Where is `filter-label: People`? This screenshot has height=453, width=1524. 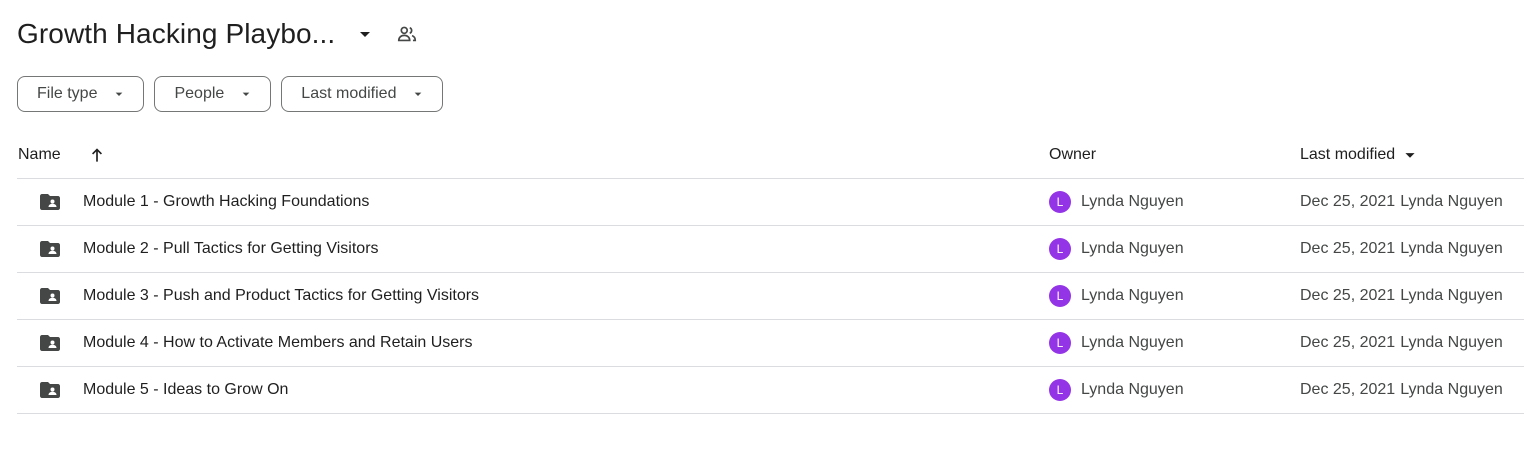 filter-label: People is located at coordinates (199, 93).